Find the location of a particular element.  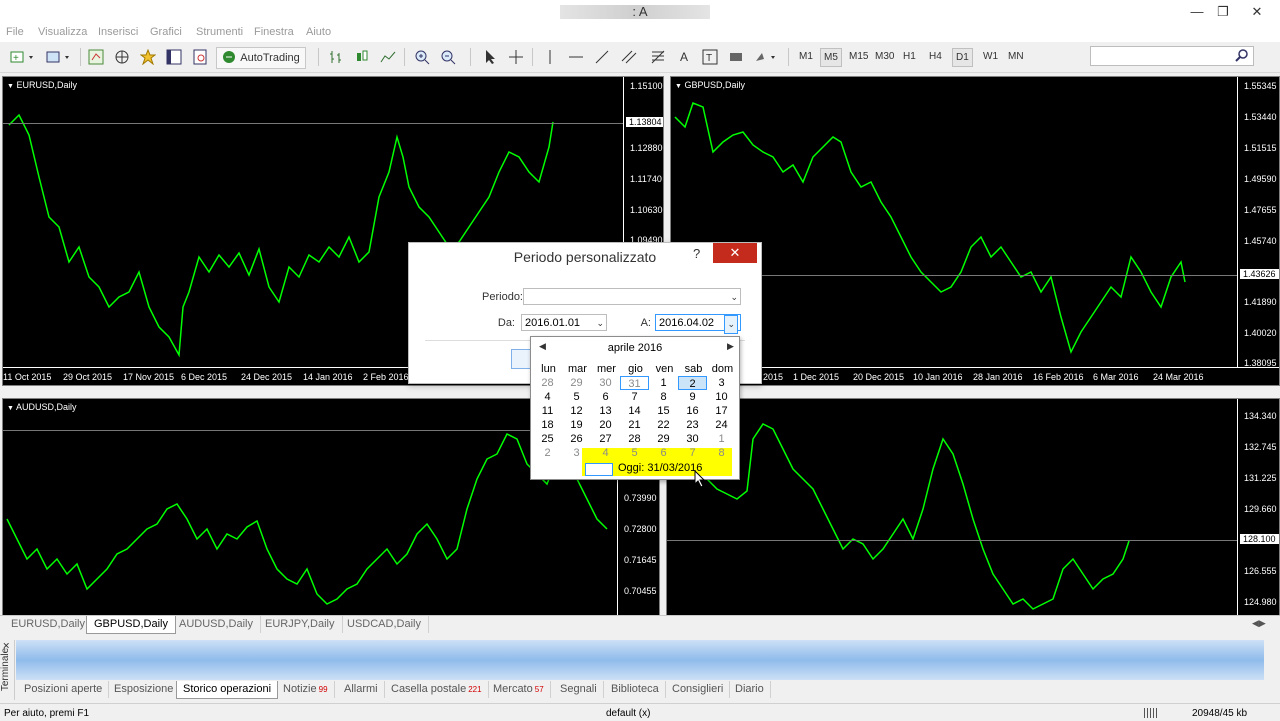

search-input is located at coordinates (1172, 56).